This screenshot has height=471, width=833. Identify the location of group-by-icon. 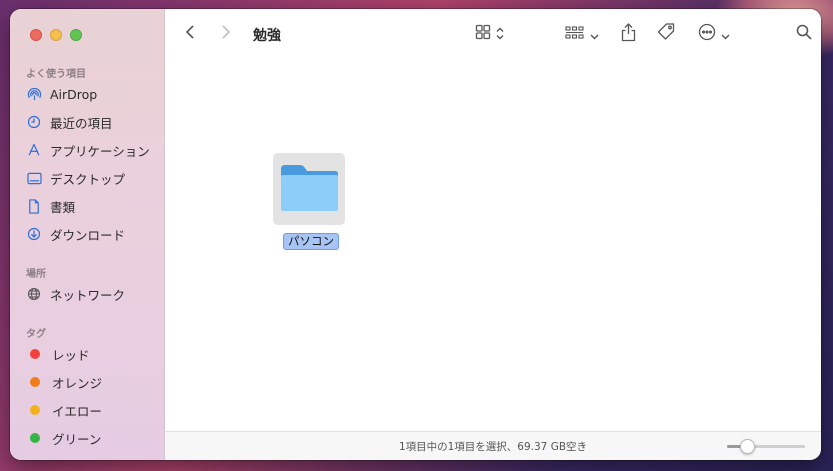
(575, 34).